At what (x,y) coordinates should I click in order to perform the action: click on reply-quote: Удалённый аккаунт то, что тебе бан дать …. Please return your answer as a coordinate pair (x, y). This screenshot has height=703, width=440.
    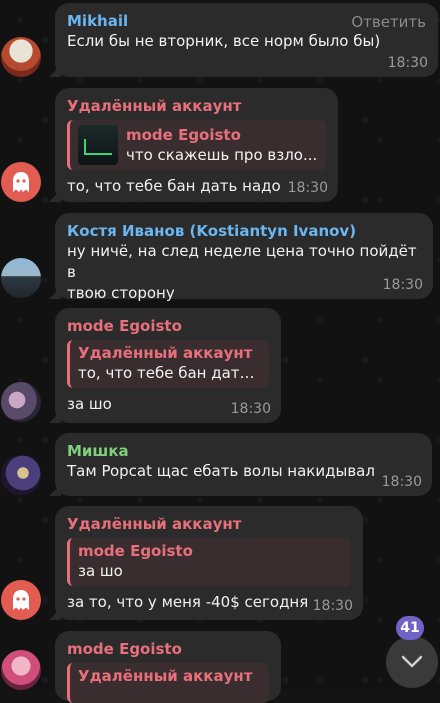
    Looking at the image, I should click on (168, 364).